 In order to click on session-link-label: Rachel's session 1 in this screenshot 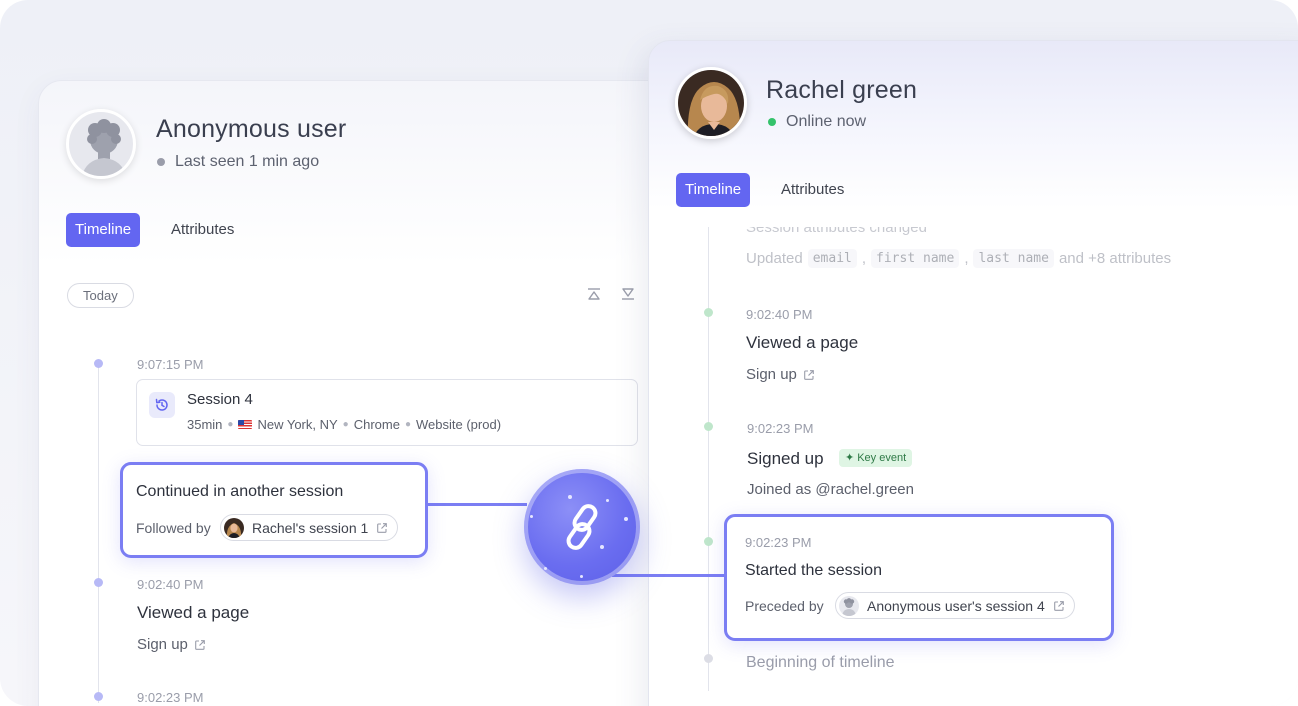, I will do `click(310, 527)`.